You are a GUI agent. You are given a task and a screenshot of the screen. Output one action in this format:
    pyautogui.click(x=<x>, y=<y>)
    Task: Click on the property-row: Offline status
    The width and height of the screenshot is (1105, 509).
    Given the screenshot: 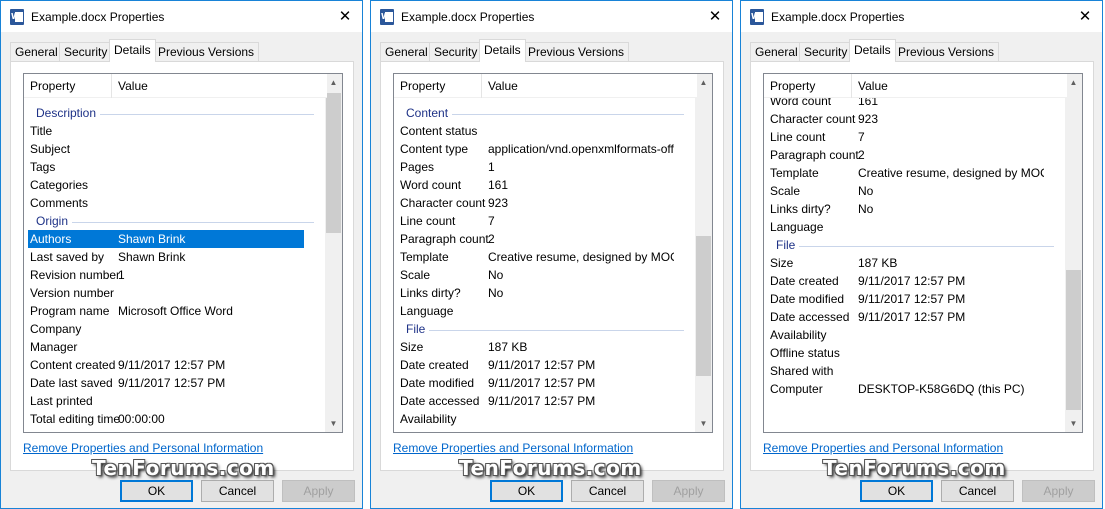 What is the action you would take?
    pyautogui.click(x=906, y=353)
    